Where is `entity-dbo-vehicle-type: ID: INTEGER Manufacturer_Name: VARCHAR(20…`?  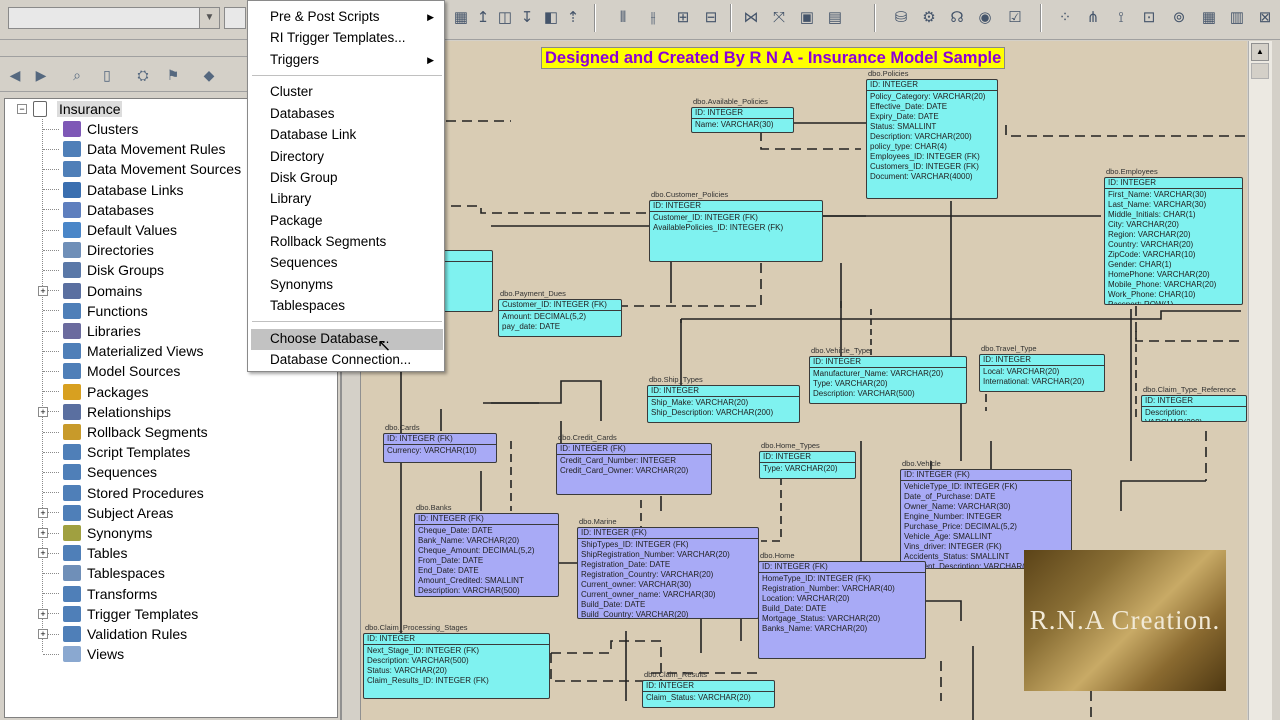 entity-dbo-vehicle-type: ID: INTEGER Manufacturer_Name: VARCHAR(20… is located at coordinates (888, 380).